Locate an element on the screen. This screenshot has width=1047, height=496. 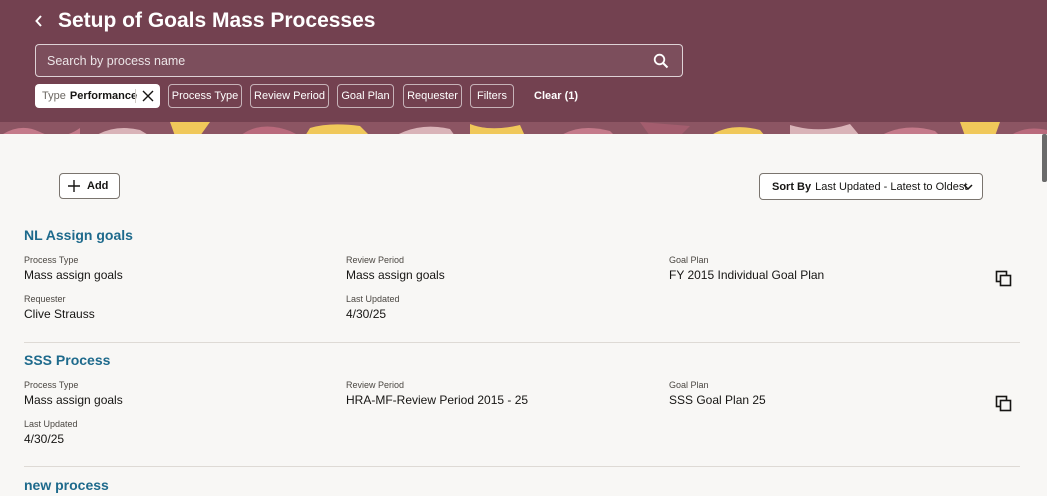
sort-by-value: Last Updated - Latest to Oldest is located at coordinates (891, 186).